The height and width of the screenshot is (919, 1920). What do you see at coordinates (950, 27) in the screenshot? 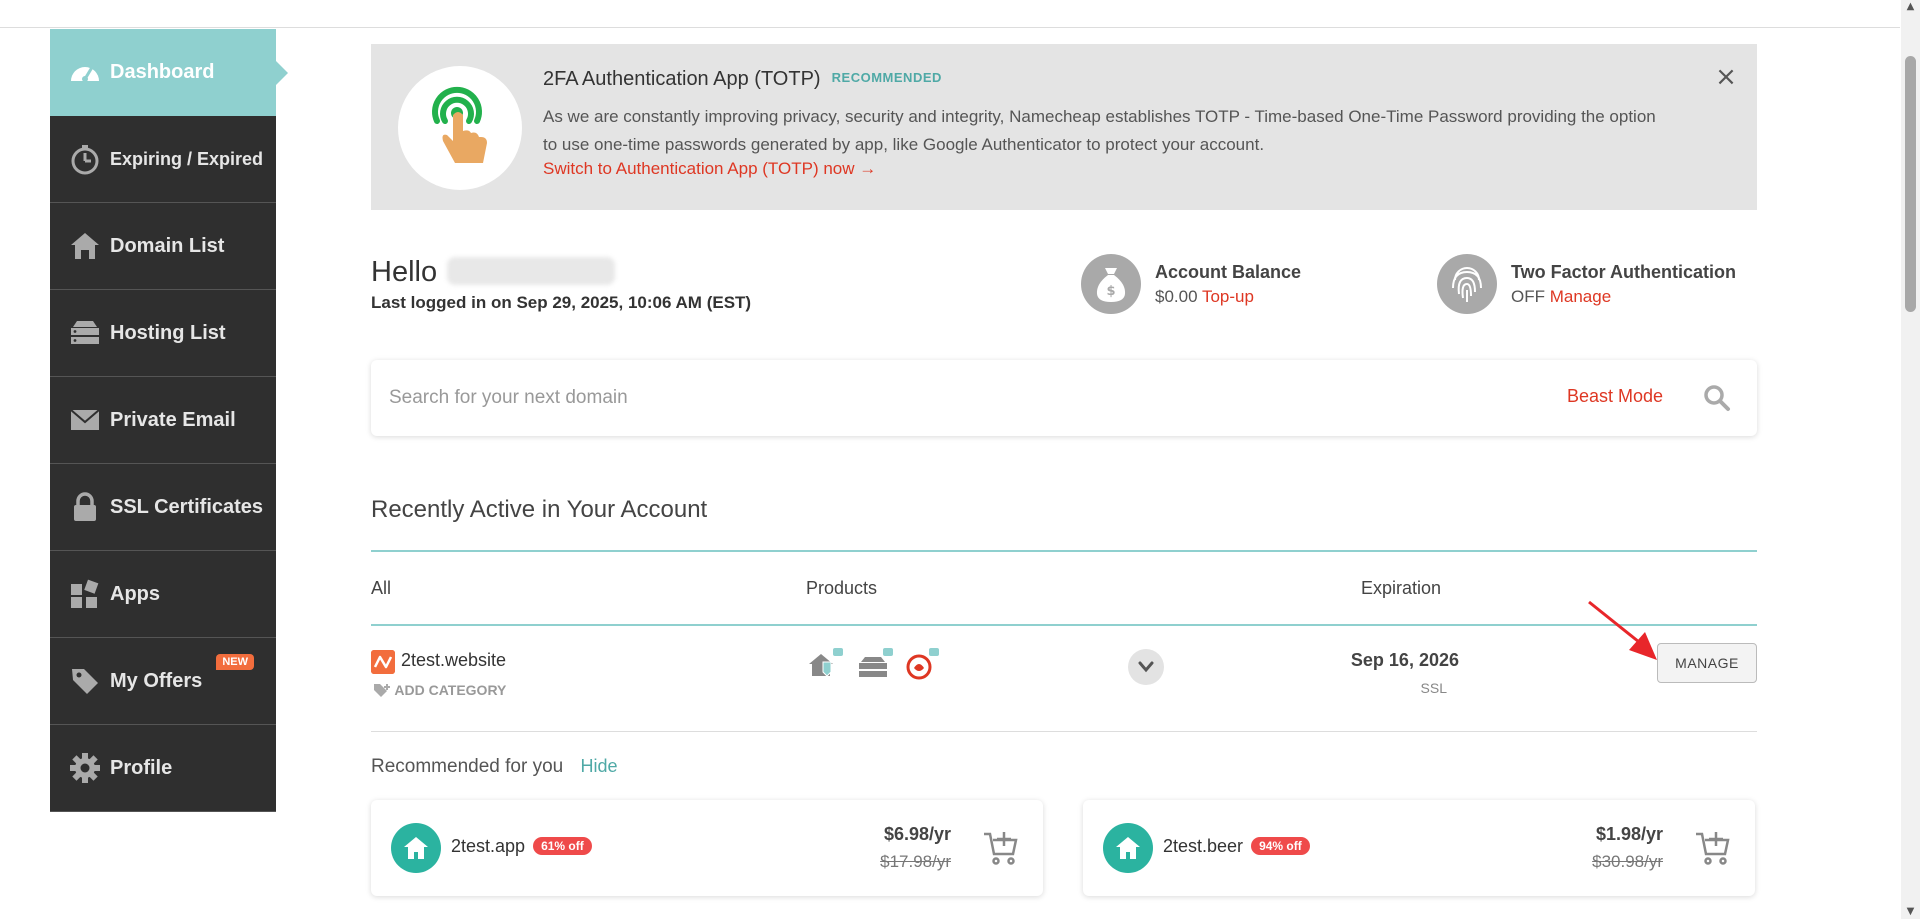
I see `top-divider` at bounding box center [950, 27].